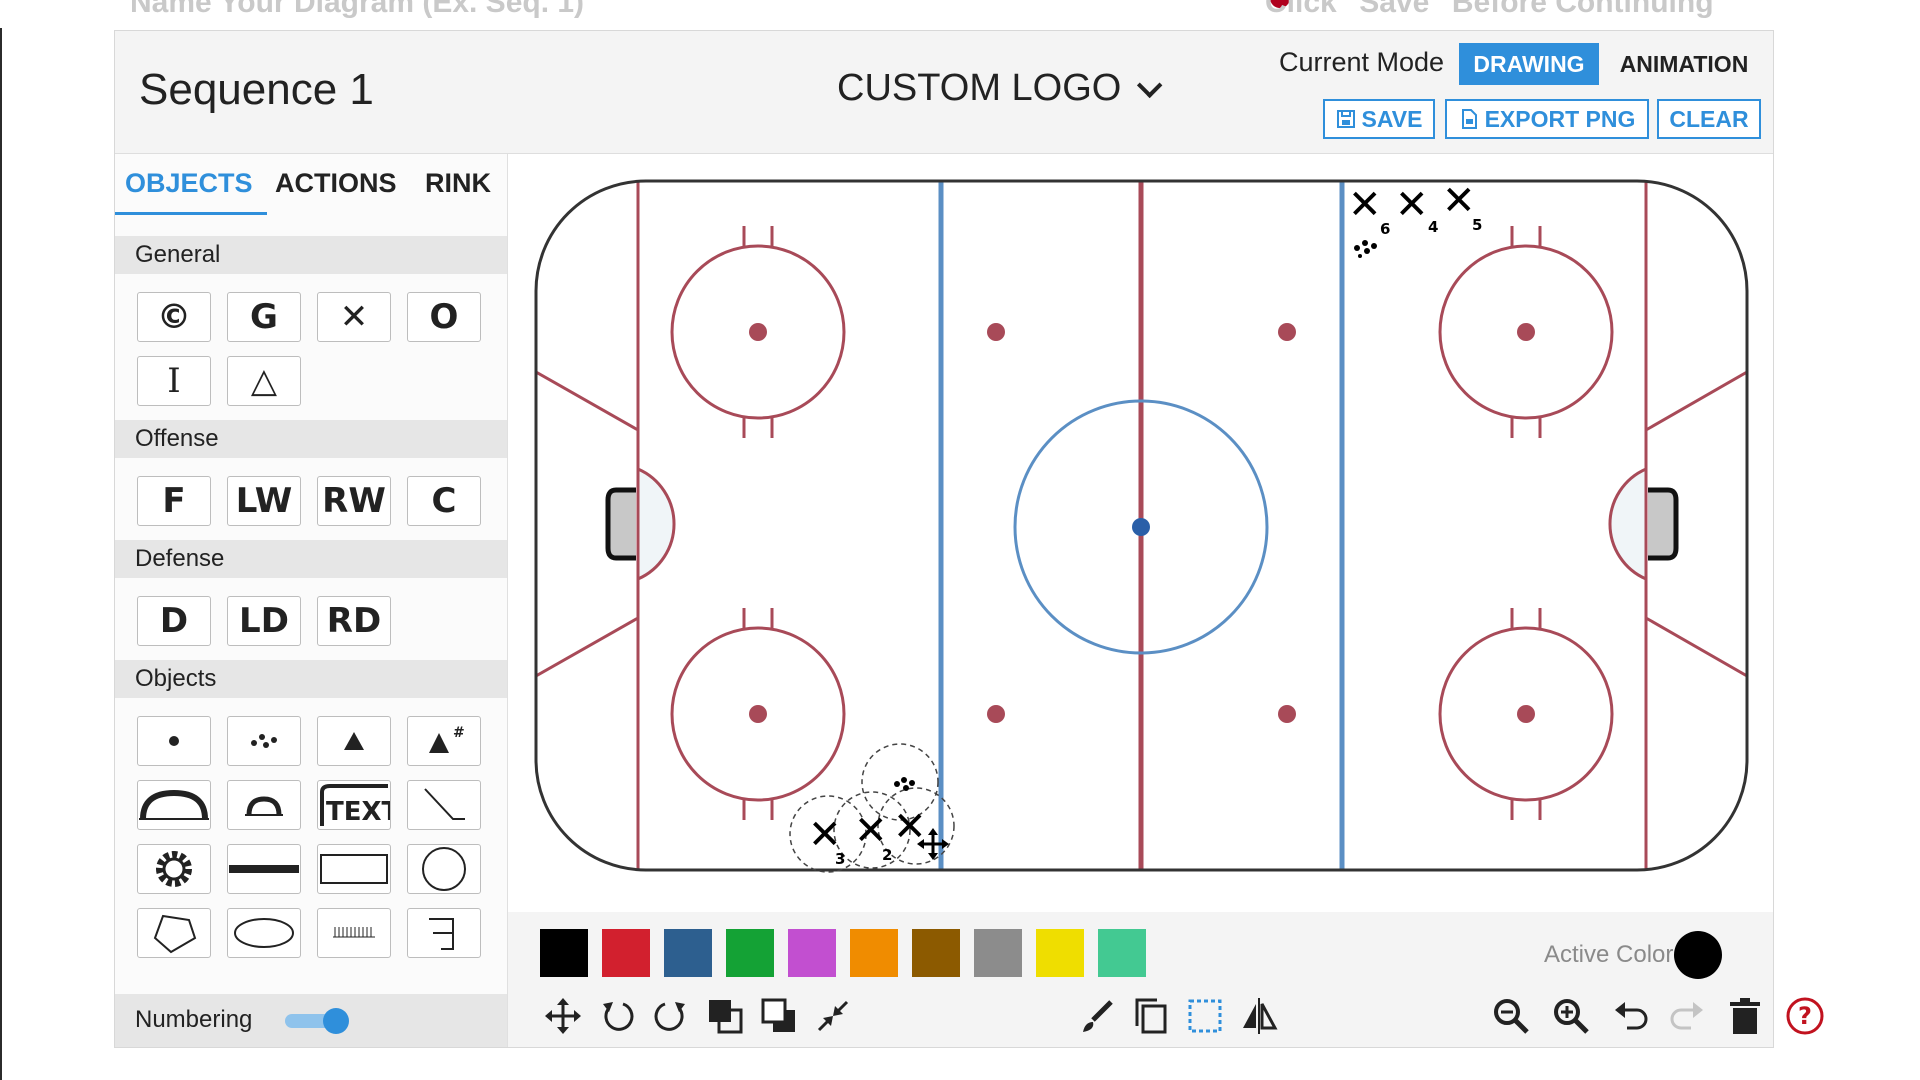 The height and width of the screenshot is (1080, 1920). Describe the element at coordinates (174, 805) in the screenshot. I see `tool-goal-large` at that location.